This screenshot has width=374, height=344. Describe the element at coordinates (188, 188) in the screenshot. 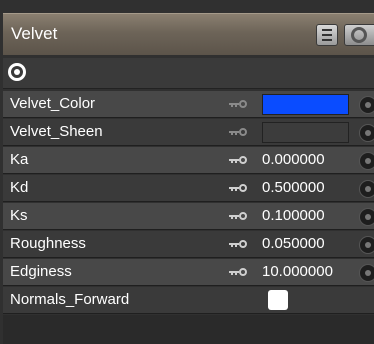

I see `property-row-kd: Kd 0.500000` at that location.